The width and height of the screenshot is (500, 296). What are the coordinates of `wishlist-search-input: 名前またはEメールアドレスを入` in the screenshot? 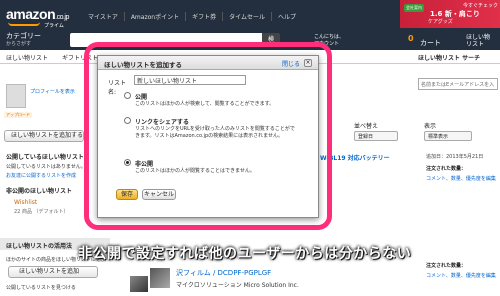 It's located at (458, 84).